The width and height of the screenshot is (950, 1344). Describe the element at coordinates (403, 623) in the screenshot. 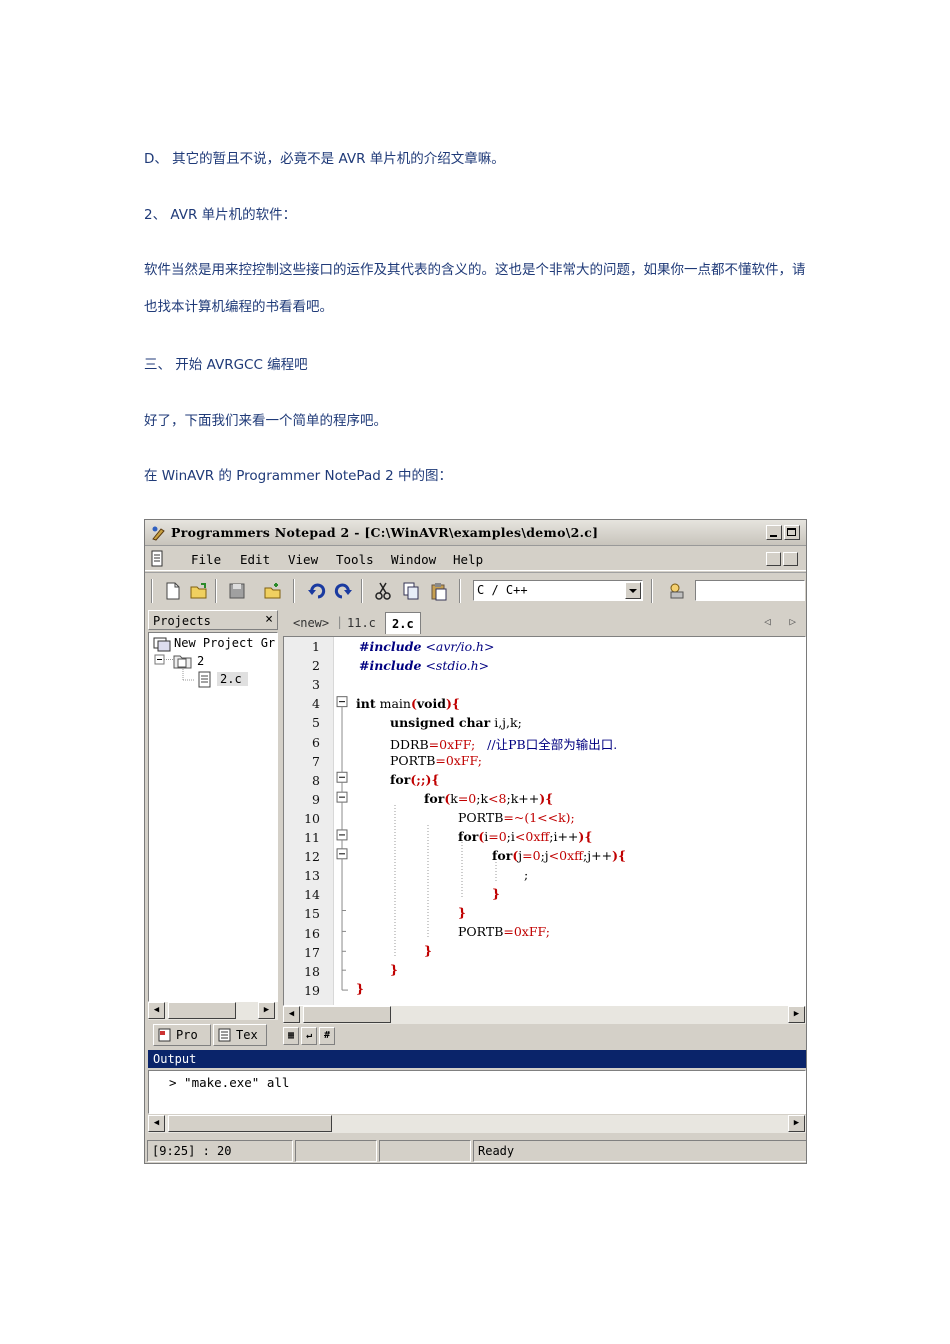

I see `tab-2c: 2.c` at that location.